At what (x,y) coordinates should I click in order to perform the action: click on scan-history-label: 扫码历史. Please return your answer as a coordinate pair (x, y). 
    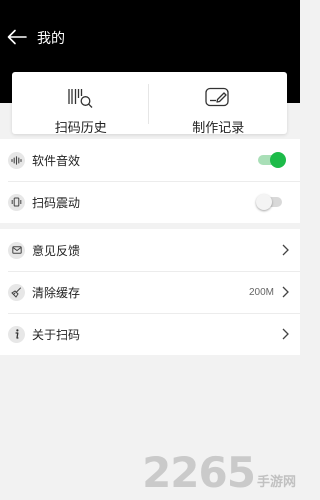
    Looking at the image, I should click on (80, 127).